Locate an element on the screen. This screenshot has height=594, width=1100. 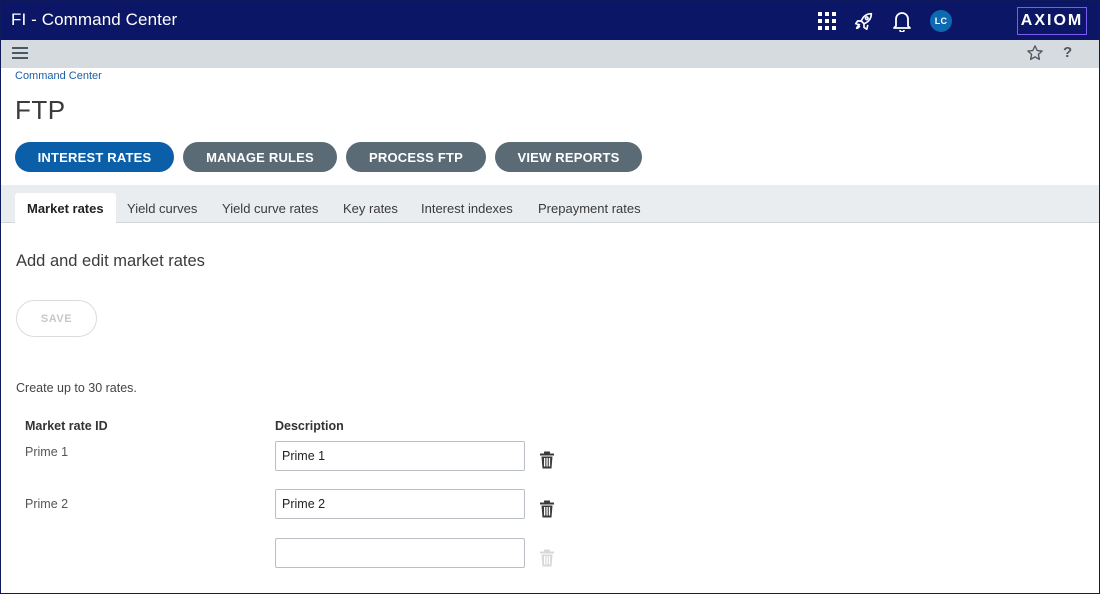
bell-icon is located at coordinates (902, 21).